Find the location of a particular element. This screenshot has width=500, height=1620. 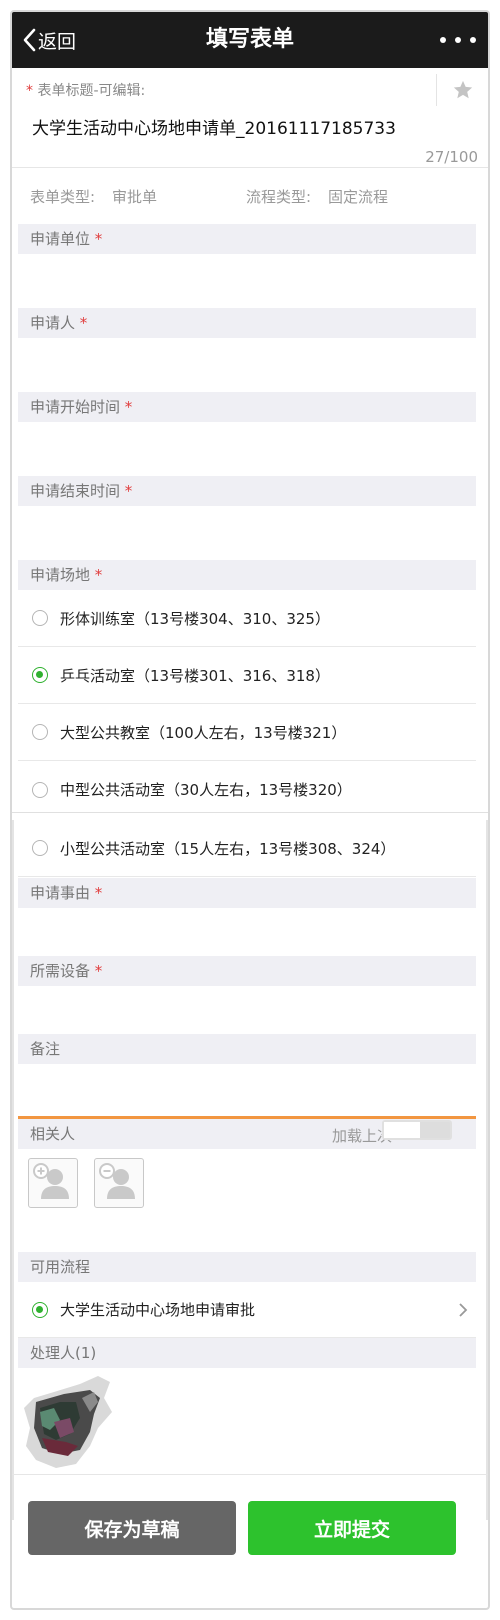

remarks-input is located at coordinates (247, 1090).